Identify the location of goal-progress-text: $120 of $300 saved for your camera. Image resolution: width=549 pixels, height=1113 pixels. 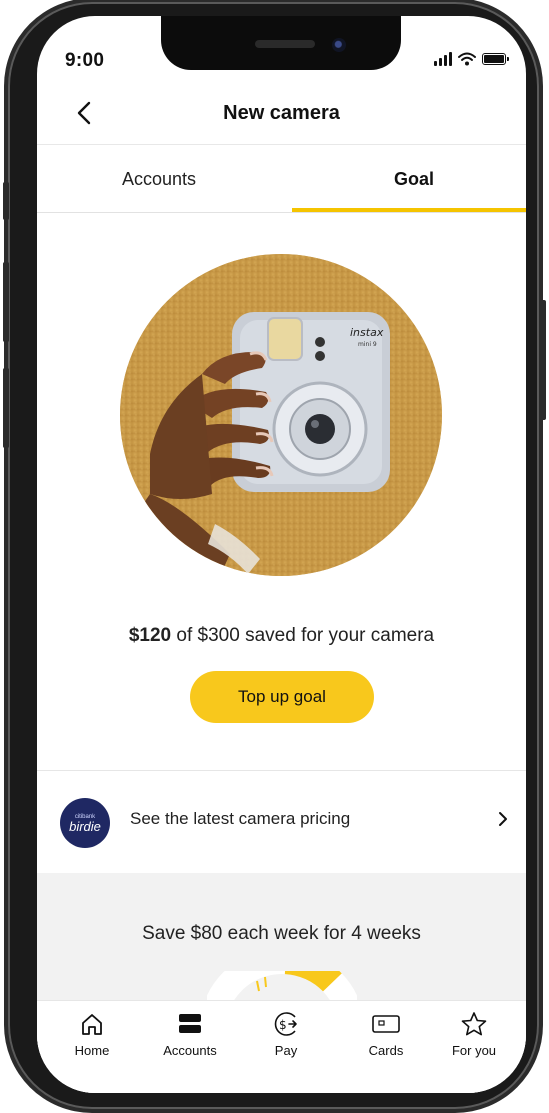
(281, 636).